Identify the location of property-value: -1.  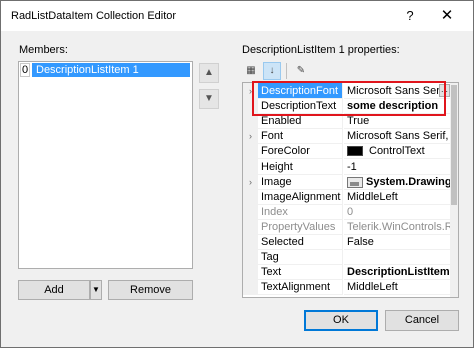
(397, 167).